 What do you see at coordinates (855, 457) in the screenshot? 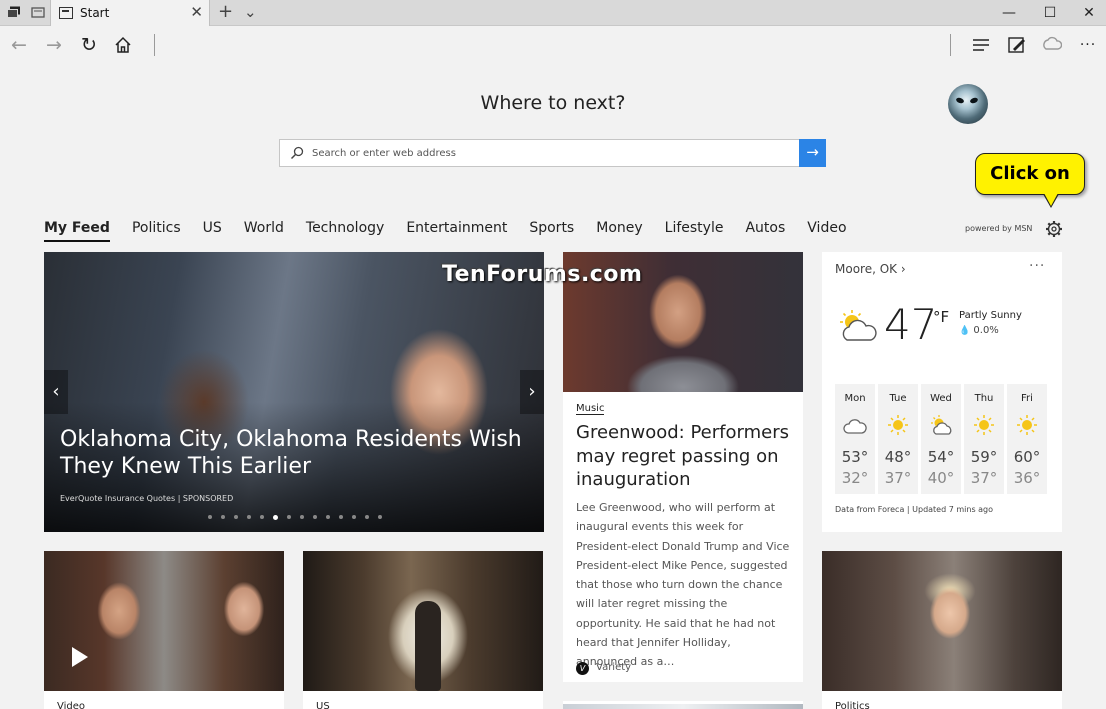
I see `forecast-high: 53°` at bounding box center [855, 457].